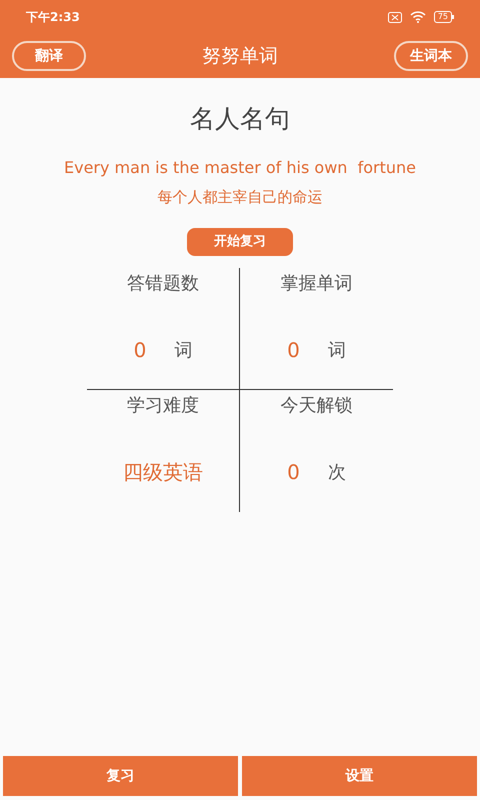  Describe the element at coordinates (163, 472) in the screenshot. I see `stat-value: 四级英语` at that location.